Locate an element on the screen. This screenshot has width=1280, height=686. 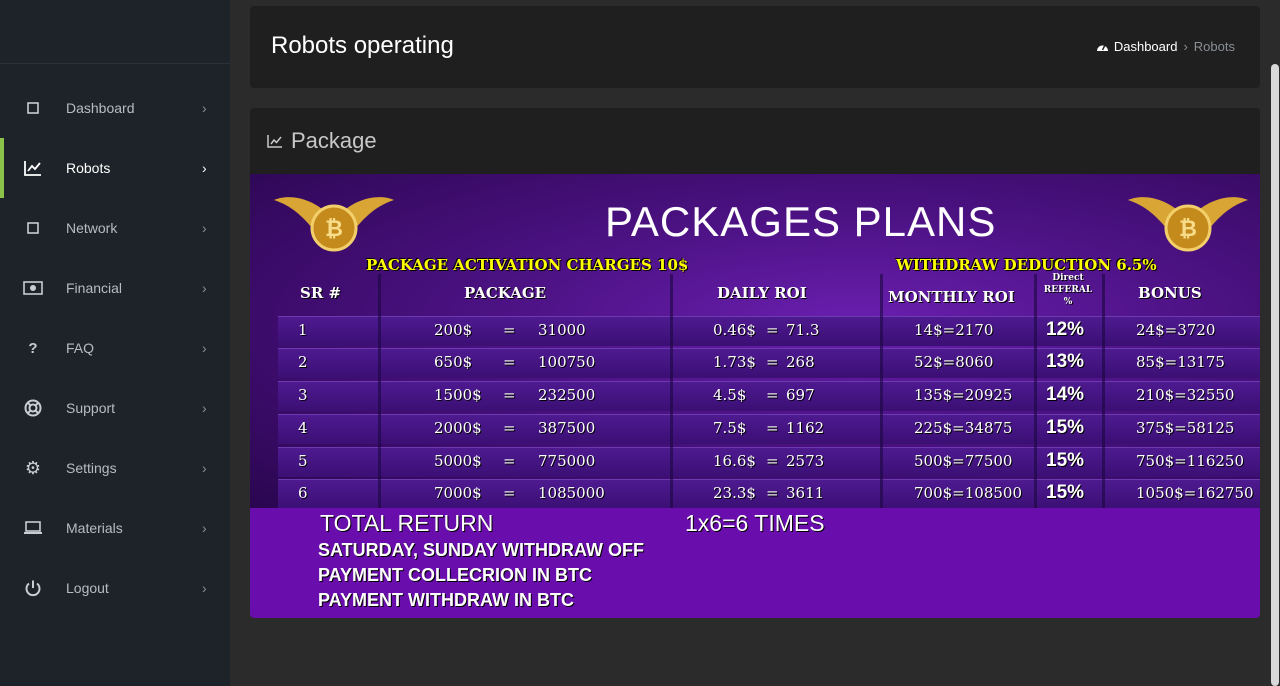
sidebar-item-settings: ⚙ Settings › is located at coordinates (115, 468).